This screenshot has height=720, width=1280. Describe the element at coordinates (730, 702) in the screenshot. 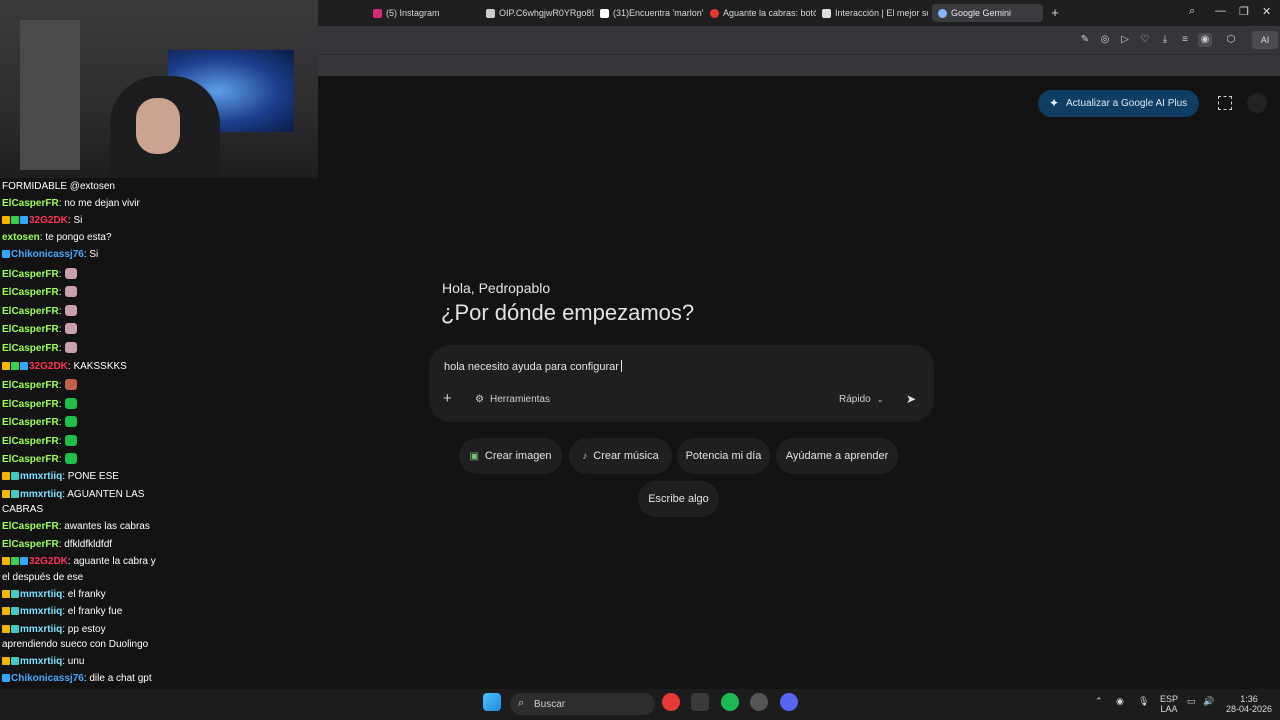

I see `spotify-icon` at that location.